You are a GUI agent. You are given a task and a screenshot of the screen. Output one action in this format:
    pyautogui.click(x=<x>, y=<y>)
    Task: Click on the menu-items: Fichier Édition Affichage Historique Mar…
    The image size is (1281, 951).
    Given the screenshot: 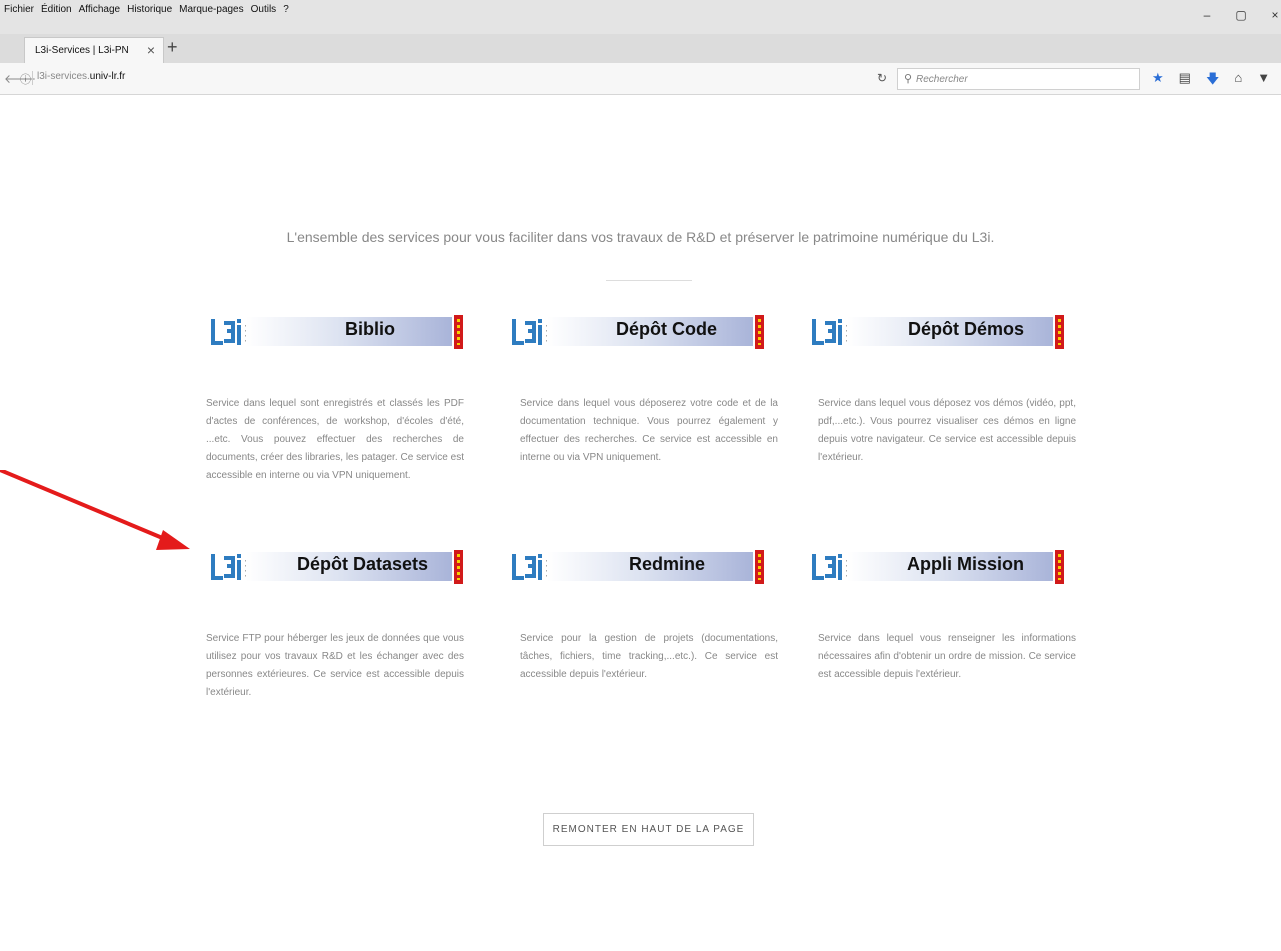 What is the action you would take?
    pyautogui.click(x=146, y=9)
    